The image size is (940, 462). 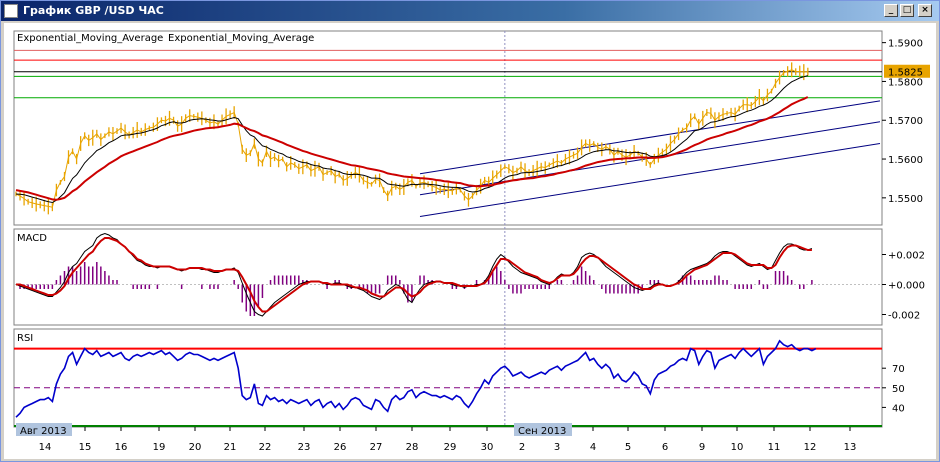 What do you see at coordinates (557, 447) in the screenshot?
I see `time-axis-label: 3` at bounding box center [557, 447].